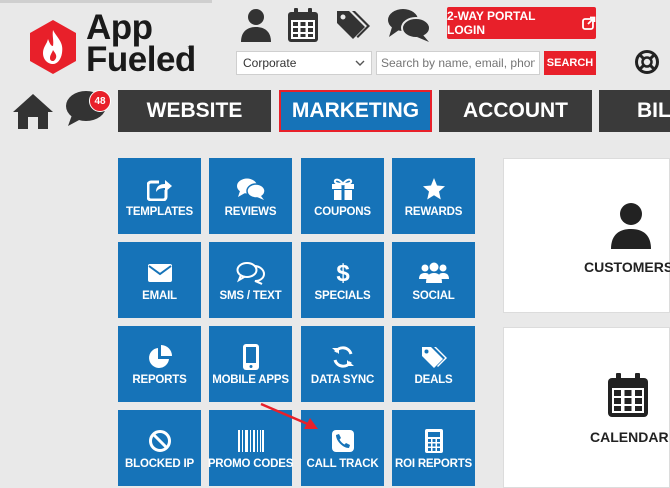 Image resolution: width=670 pixels, height=488 pixels. What do you see at coordinates (250, 380) in the screenshot?
I see `tile-label: MOBILE APPS` at bounding box center [250, 380].